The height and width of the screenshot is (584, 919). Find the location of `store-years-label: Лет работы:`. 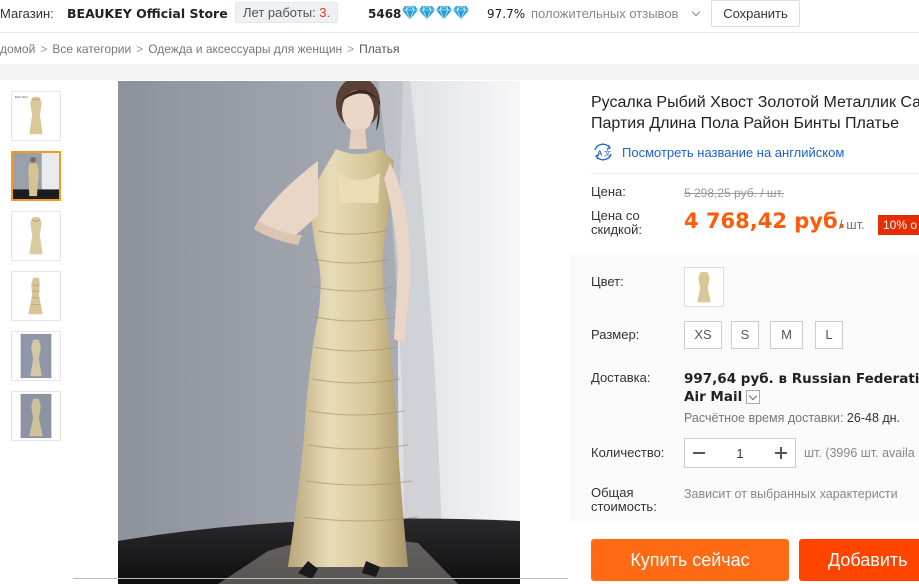

store-years-label: Лет работы: is located at coordinates (279, 12).